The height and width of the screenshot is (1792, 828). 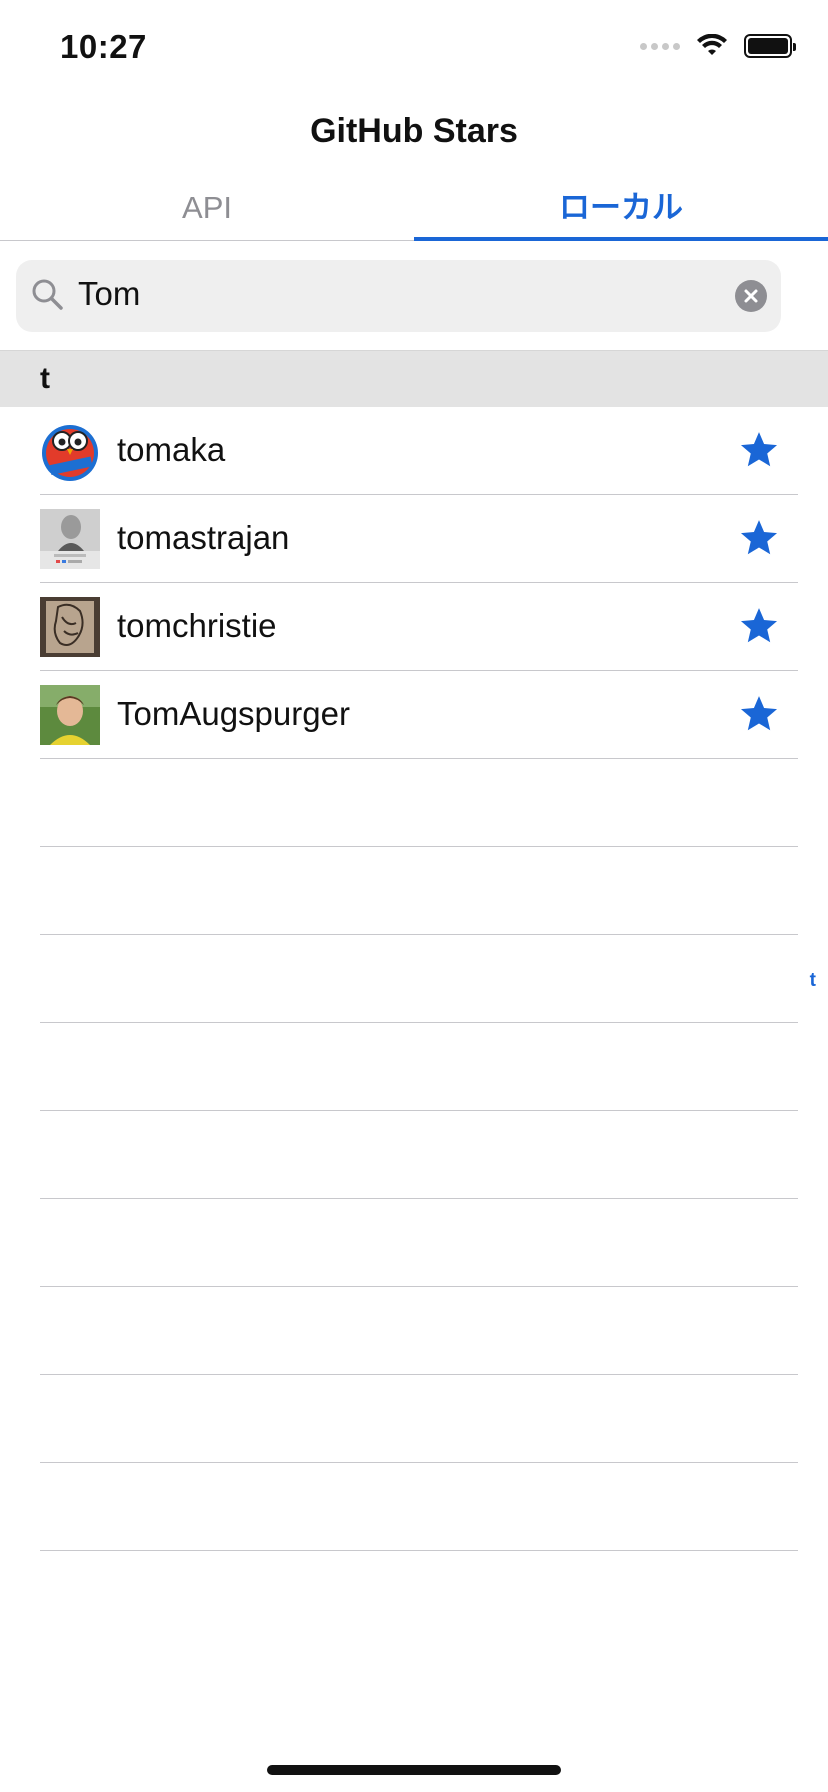 What do you see at coordinates (712, 44) in the screenshot?
I see `wifi-icon` at bounding box center [712, 44].